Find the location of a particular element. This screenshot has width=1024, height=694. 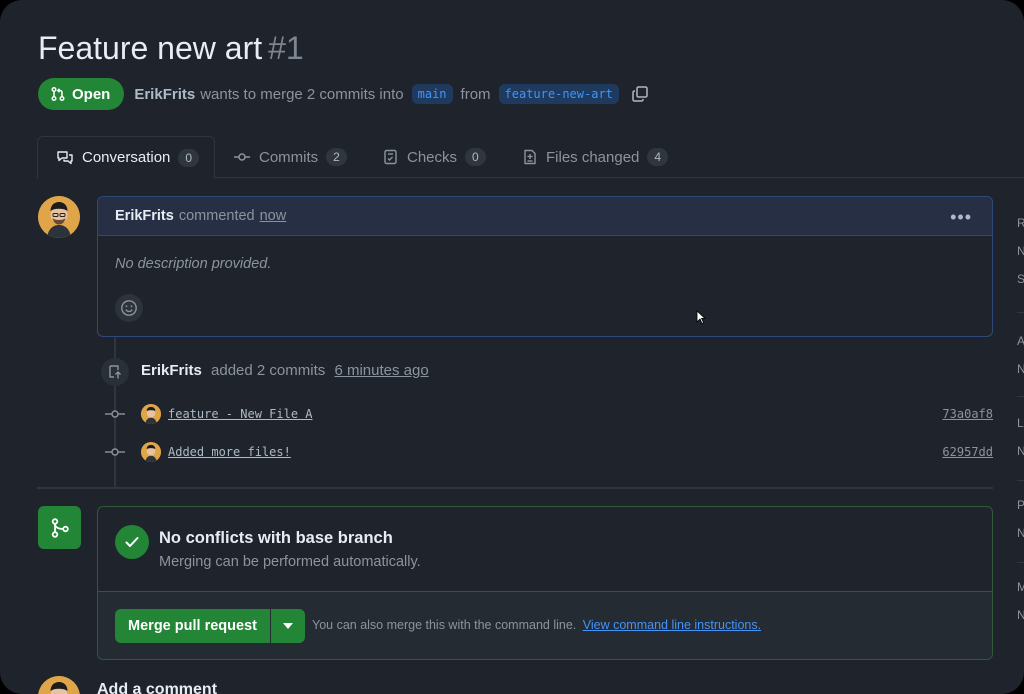

comment-body: No description provided. is located at coordinates (193, 264).